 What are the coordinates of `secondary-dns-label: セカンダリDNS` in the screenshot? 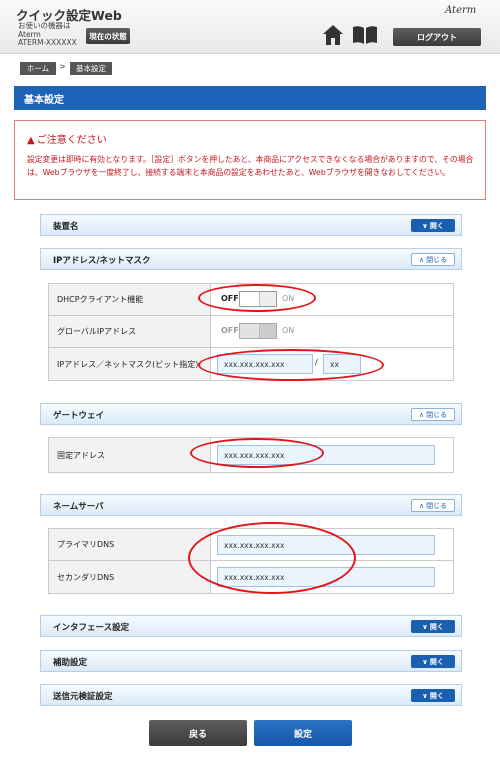 It's located at (130, 577).